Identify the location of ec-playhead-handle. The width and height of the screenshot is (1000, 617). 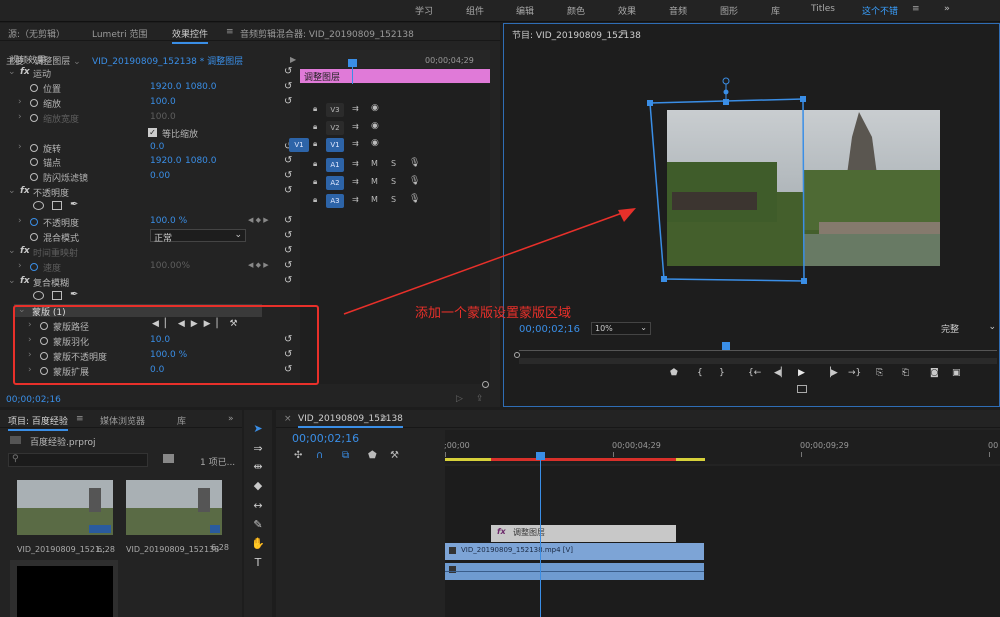
(352, 63).